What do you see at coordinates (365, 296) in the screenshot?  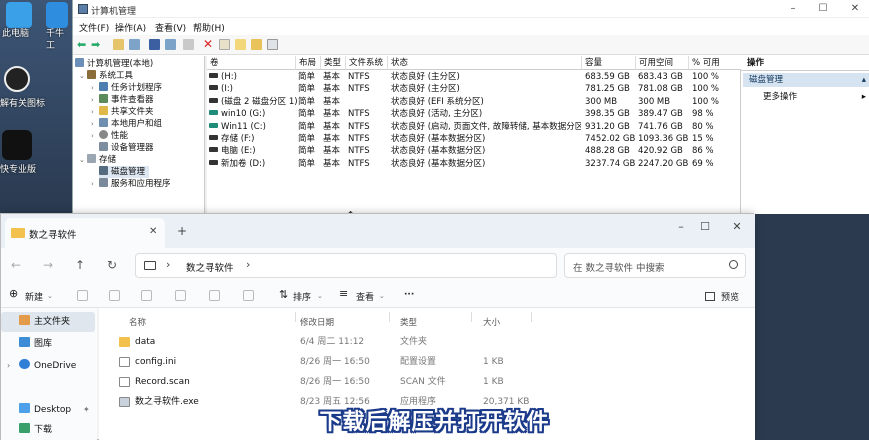 I see `view-button: 查看` at bounding box center [365, 296].